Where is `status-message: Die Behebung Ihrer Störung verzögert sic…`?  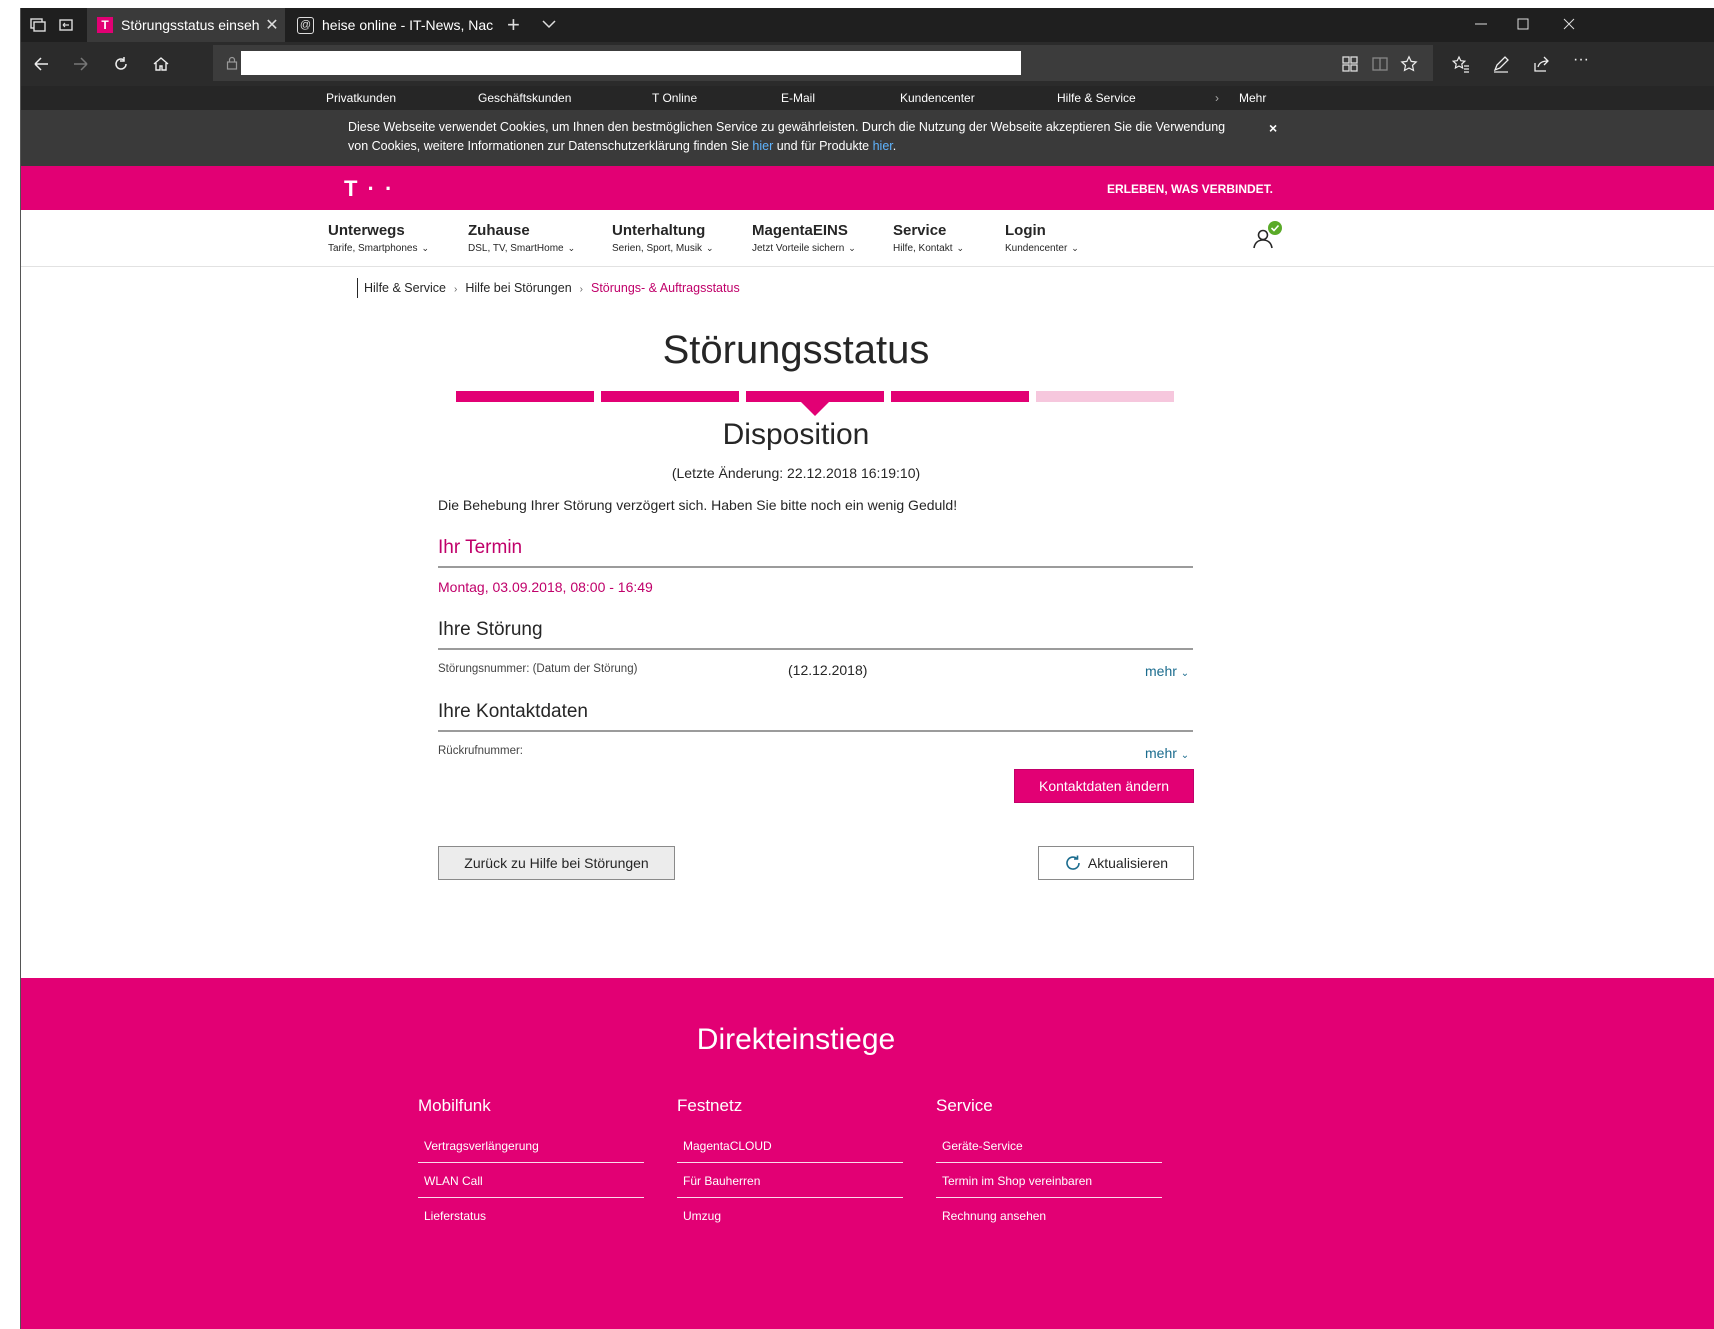
status-message: Die Behebung Ihrer Störung verzögert sic… is located at coordinates (698, 505).